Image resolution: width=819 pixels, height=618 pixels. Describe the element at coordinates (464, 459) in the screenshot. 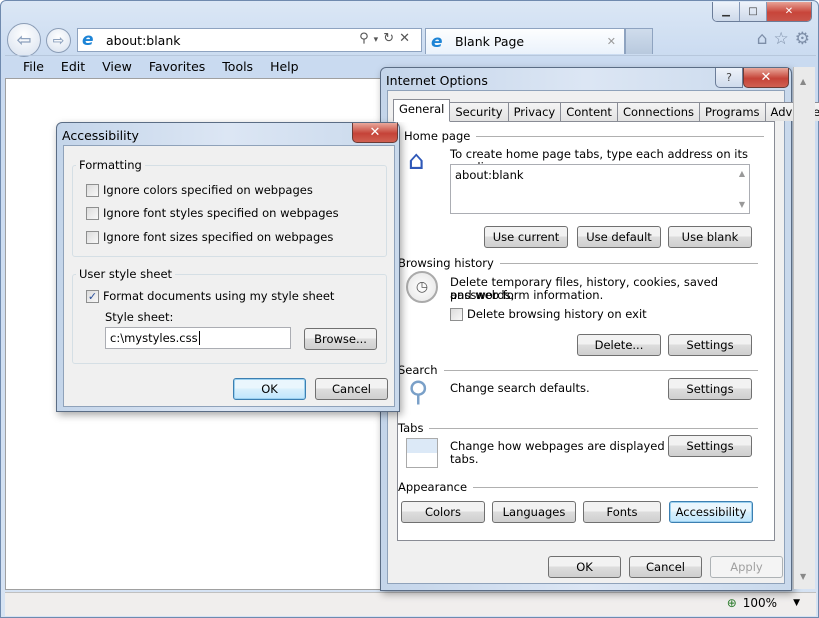

I see `tabs-description-2: tabs.` at that location.